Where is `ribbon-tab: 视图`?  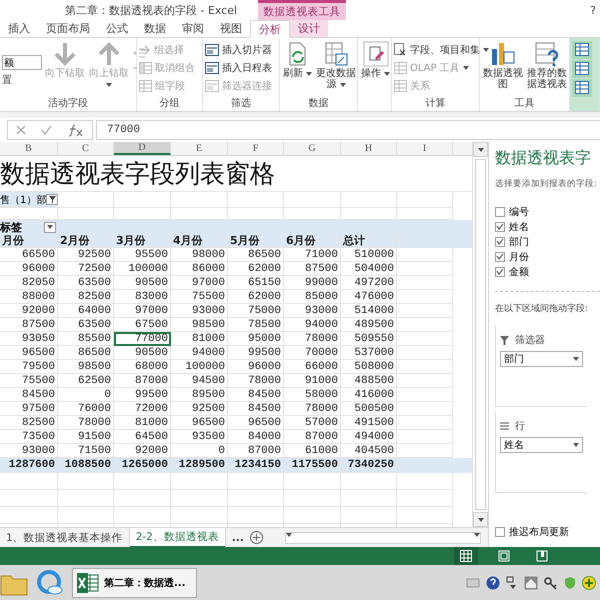
ribbon-tab: 视图 is located at coordinates (231, 28).